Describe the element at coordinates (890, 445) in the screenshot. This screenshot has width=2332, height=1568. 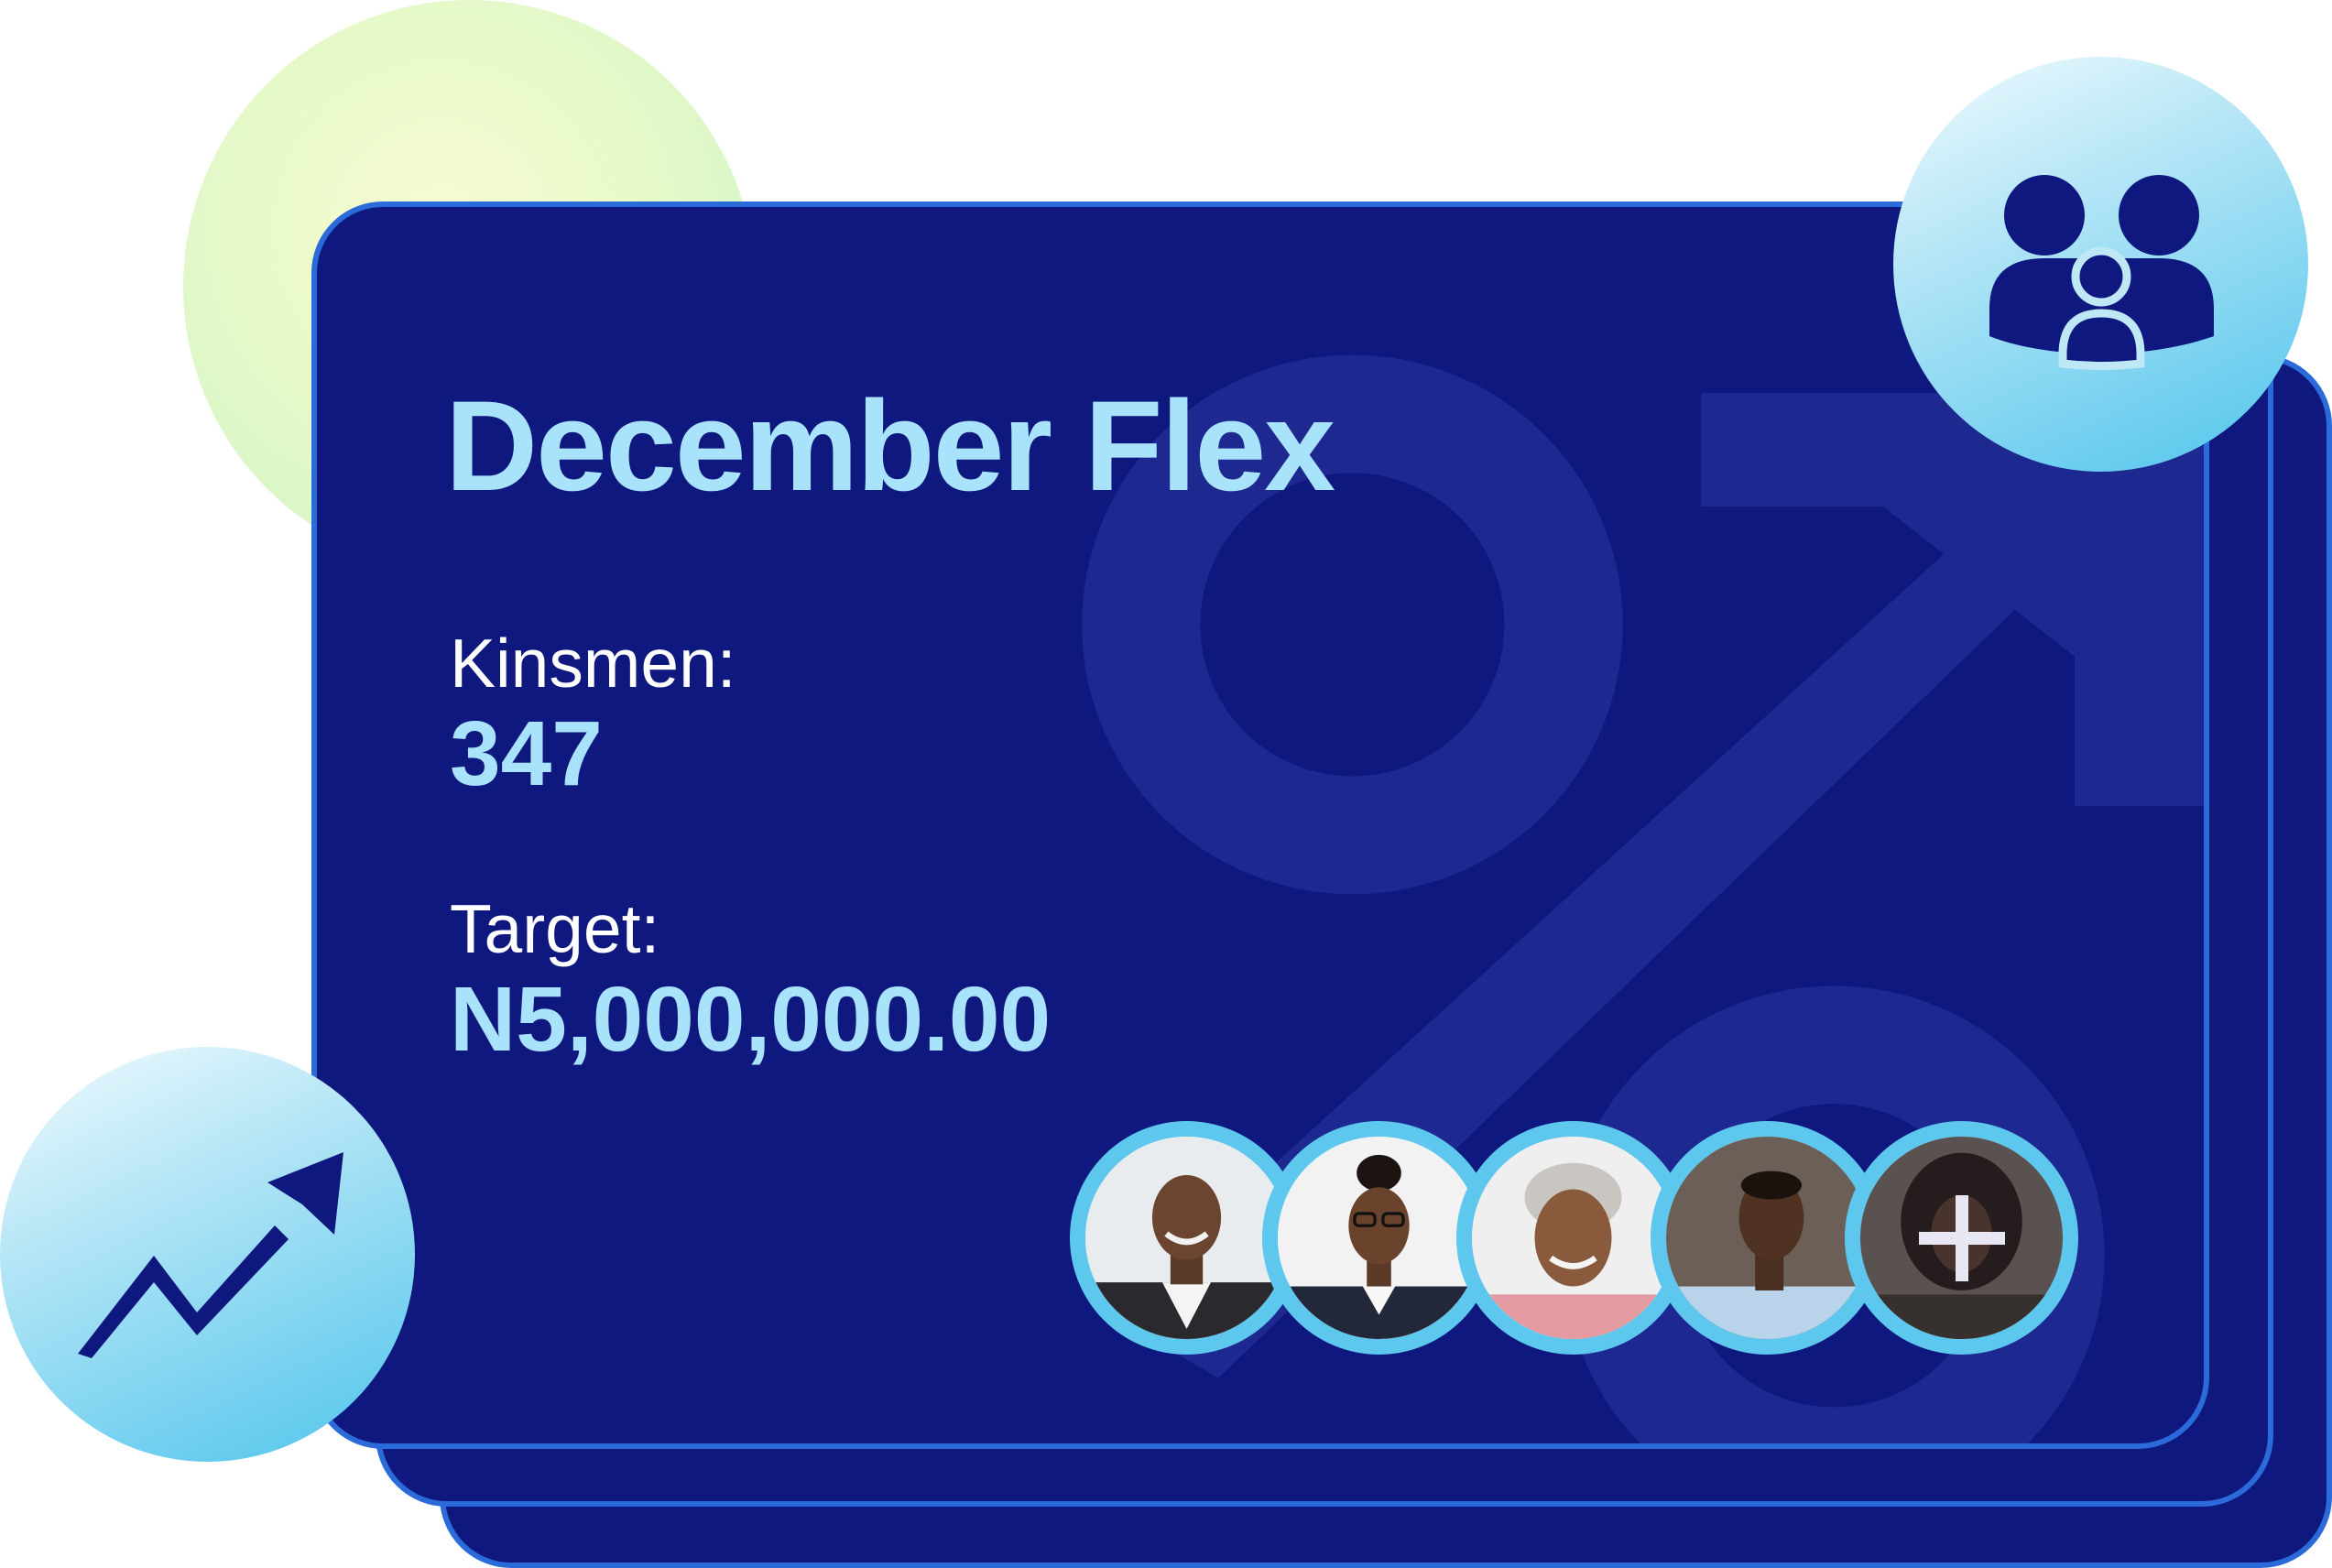
I see `group-title: December Flex` at that location.